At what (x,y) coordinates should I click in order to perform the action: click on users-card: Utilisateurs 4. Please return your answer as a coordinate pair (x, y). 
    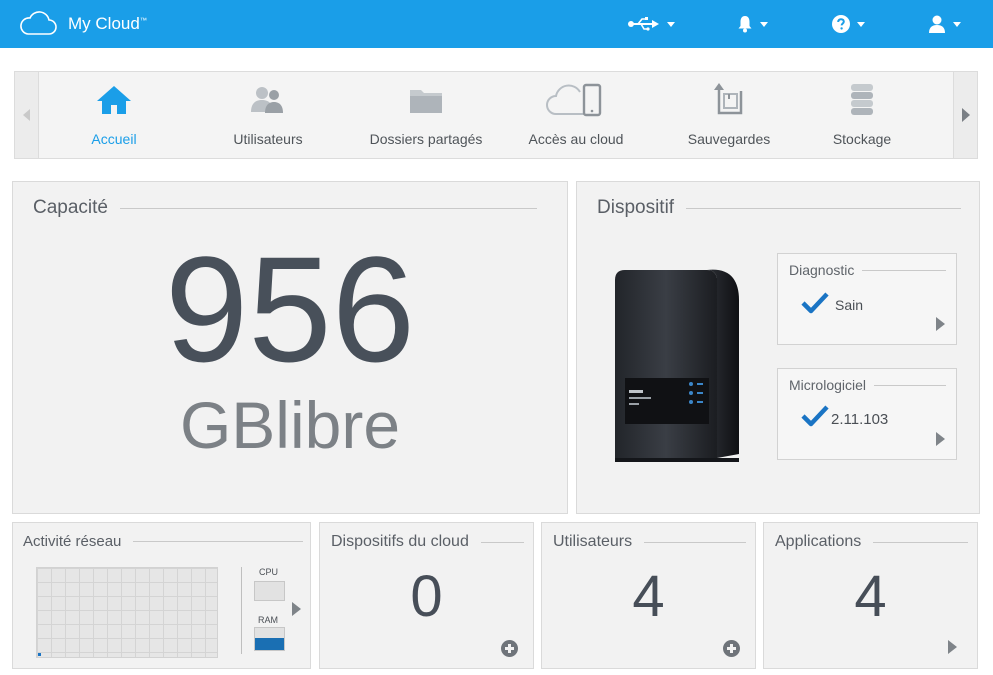
    Looking at the image, I should click on (648, 595).